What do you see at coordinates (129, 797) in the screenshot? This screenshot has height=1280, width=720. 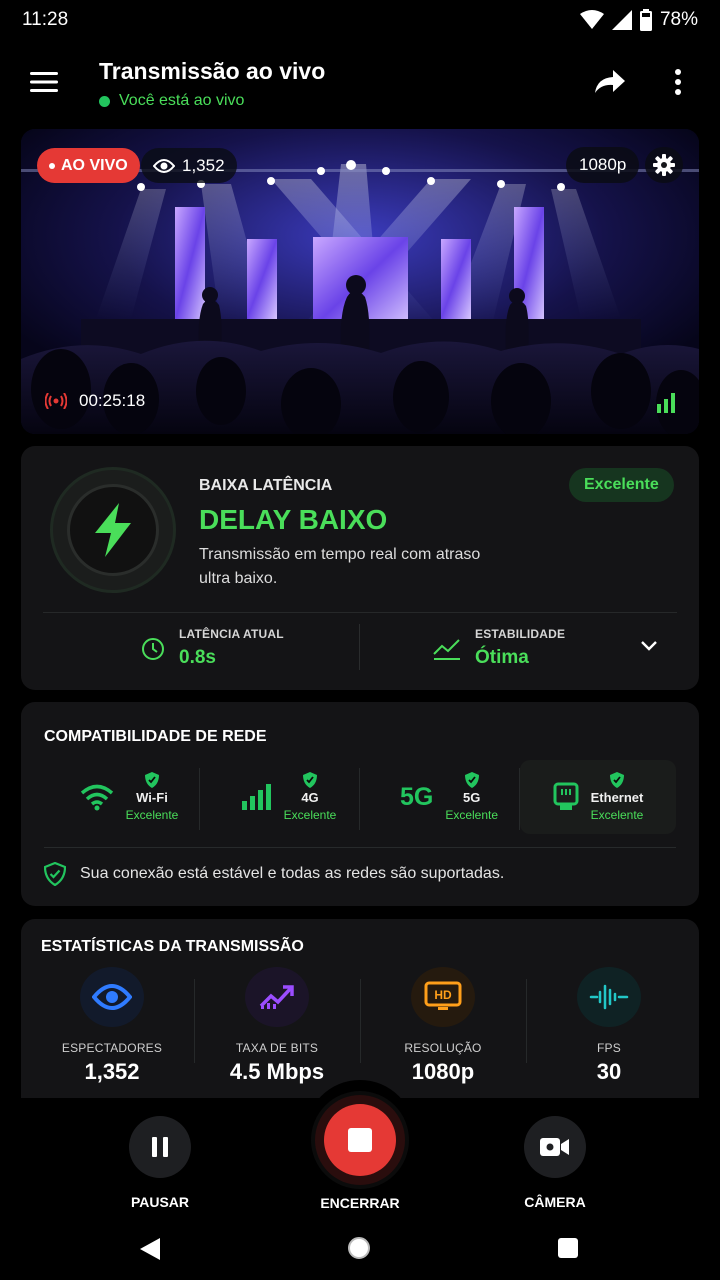 I see `network-item-wifi: Wi-Fi Excelente` at bounding box center [129, 797].